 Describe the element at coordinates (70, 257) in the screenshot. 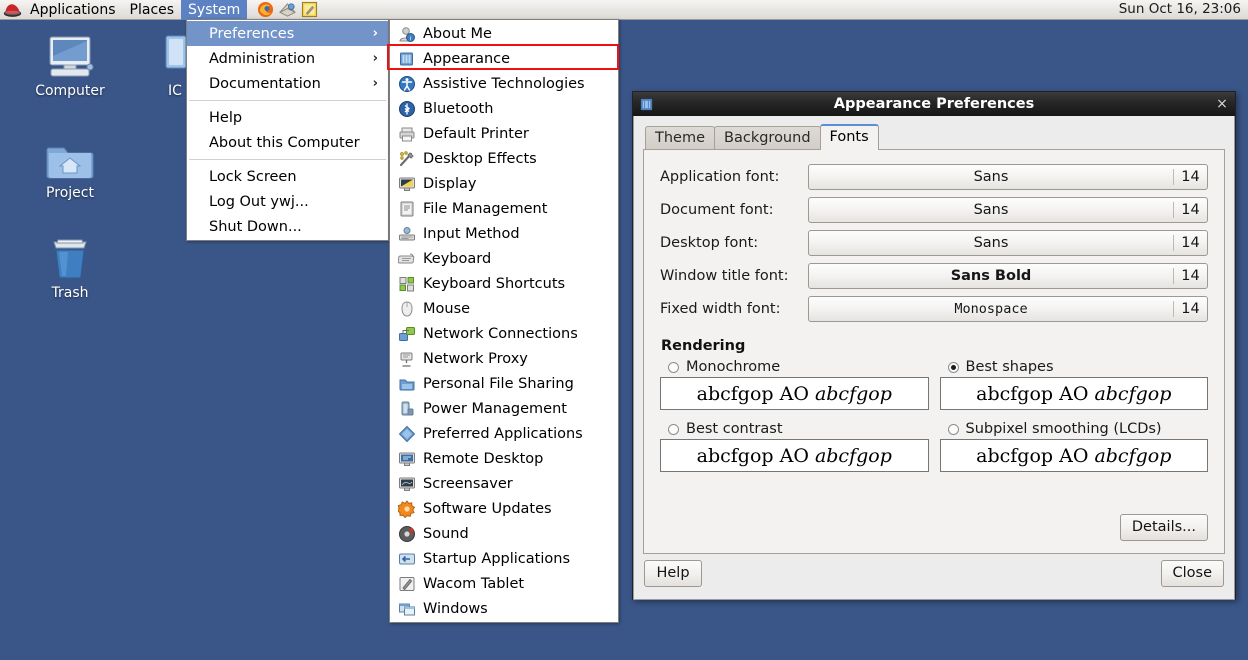

I see `trash-icon` at that location.